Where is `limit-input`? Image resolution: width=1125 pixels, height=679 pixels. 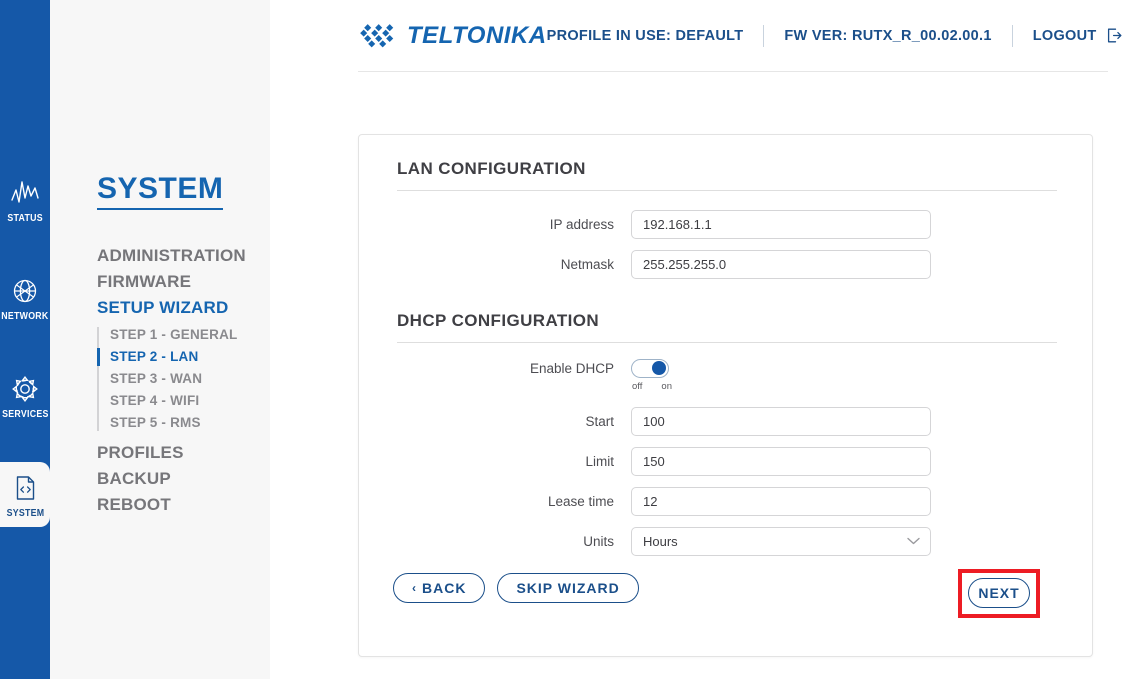 limit-input is located at coordinates (781, 461).